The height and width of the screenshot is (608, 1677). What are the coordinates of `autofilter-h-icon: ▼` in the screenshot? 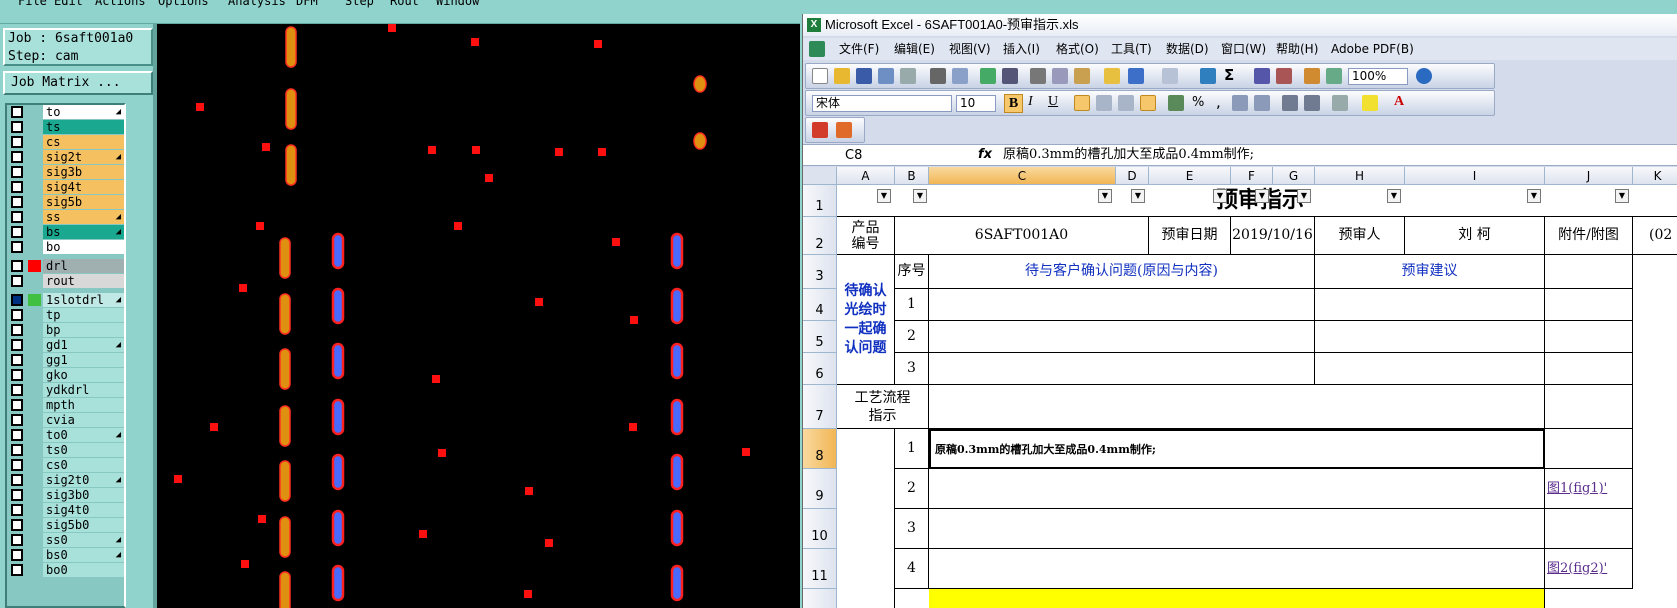 It's located at (1394, 196).